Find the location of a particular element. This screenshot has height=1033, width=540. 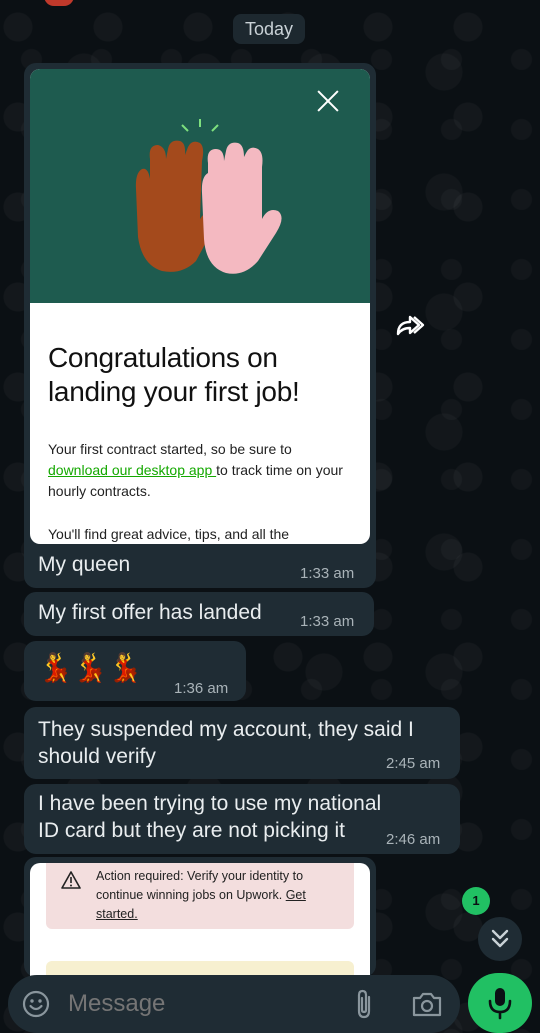

close-icon is located at coordinates (328, 101).